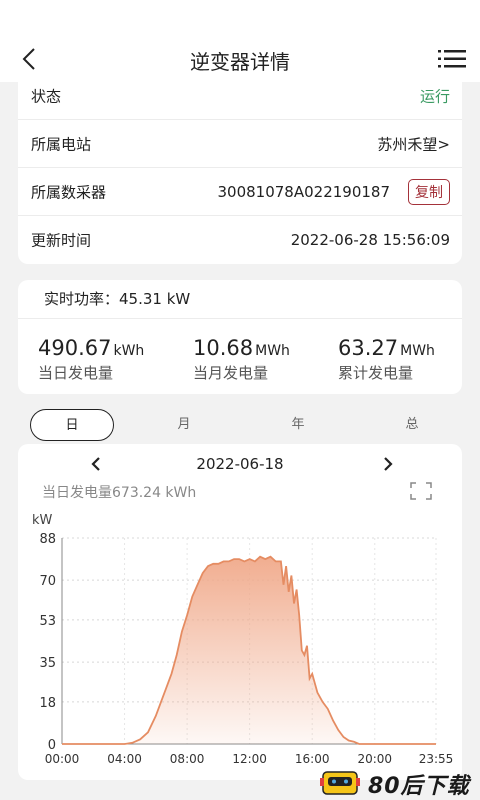  I want to click on daily-total: 当日发电量673.24 kWh, so click(119, 493).